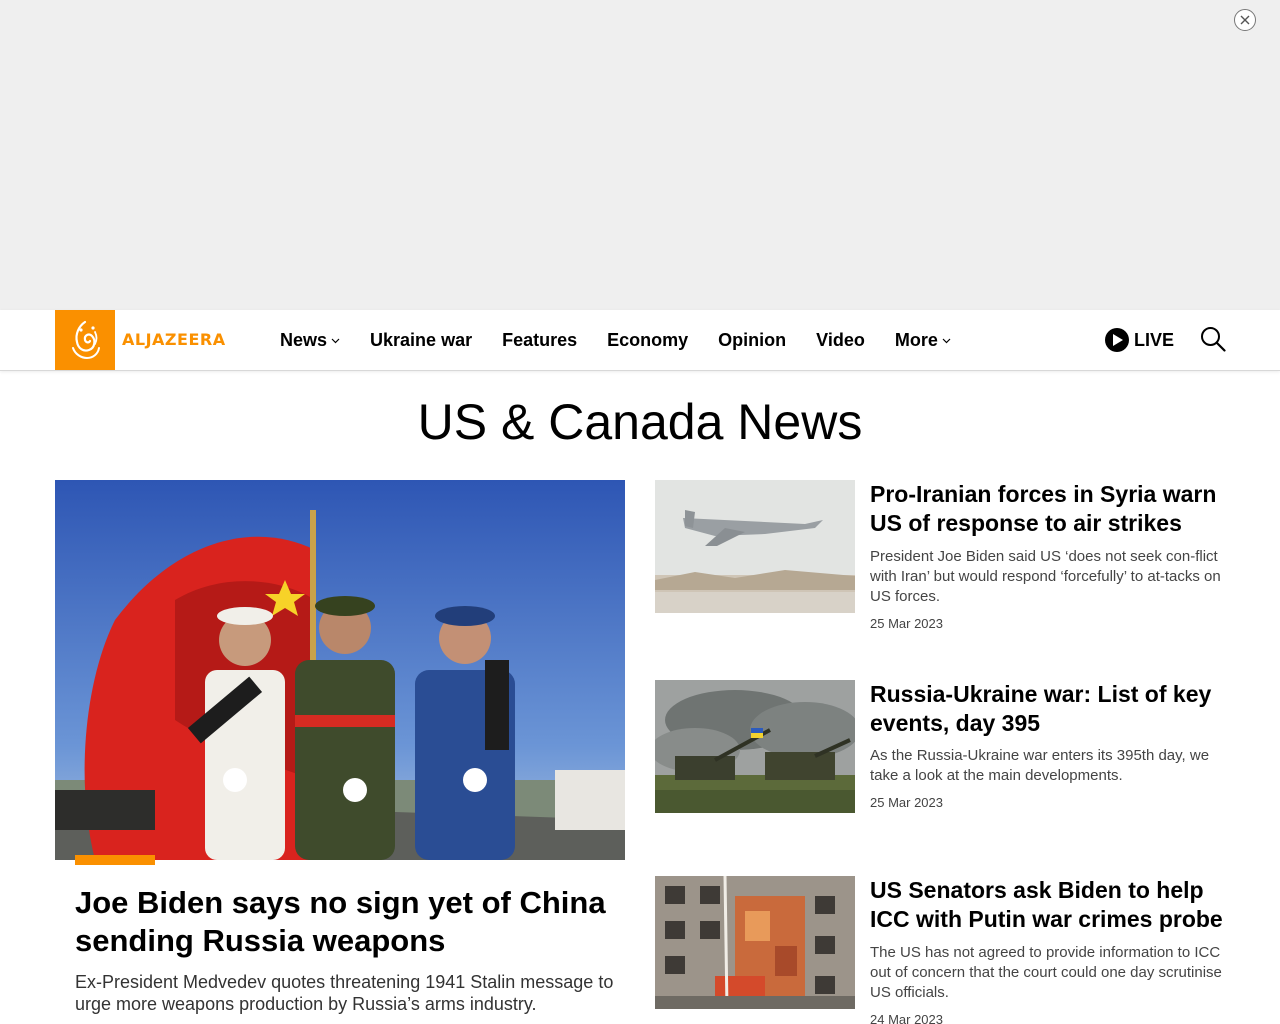 Image resolution: width=1280 pixels, height=1024 pixels. Describe the element at coordinates (640, 422) in the screenshot. I see `page-title: US & Canada News` at that location.